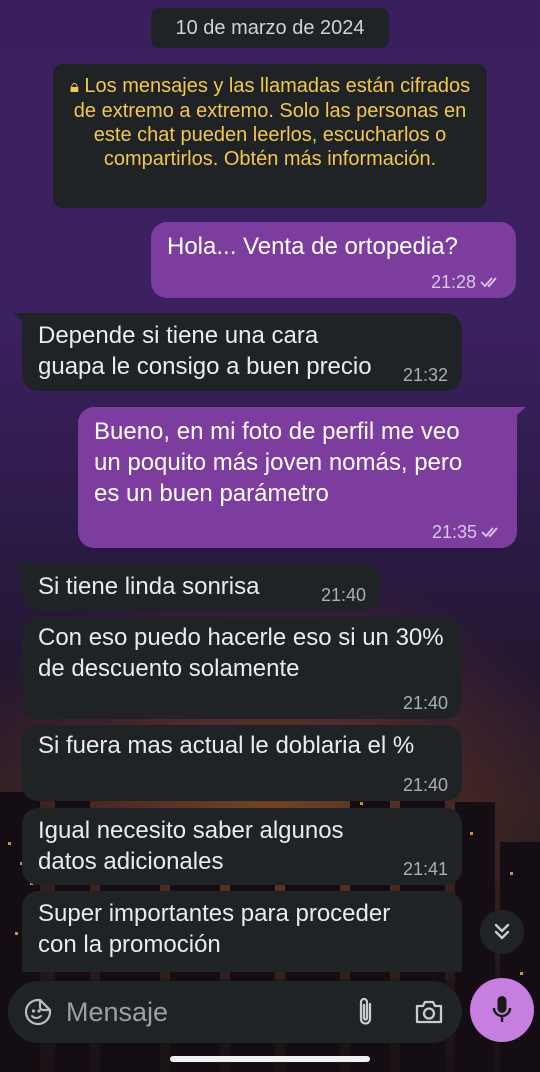 Image resolution: width=540 pixels, height=1072 pixels. I want to click on voice-message-button, so click(502, 1010).